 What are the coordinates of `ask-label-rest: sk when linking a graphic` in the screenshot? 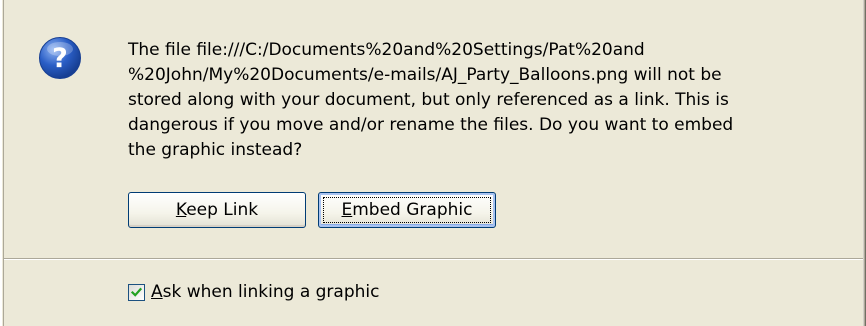 It's located at (271, 292).